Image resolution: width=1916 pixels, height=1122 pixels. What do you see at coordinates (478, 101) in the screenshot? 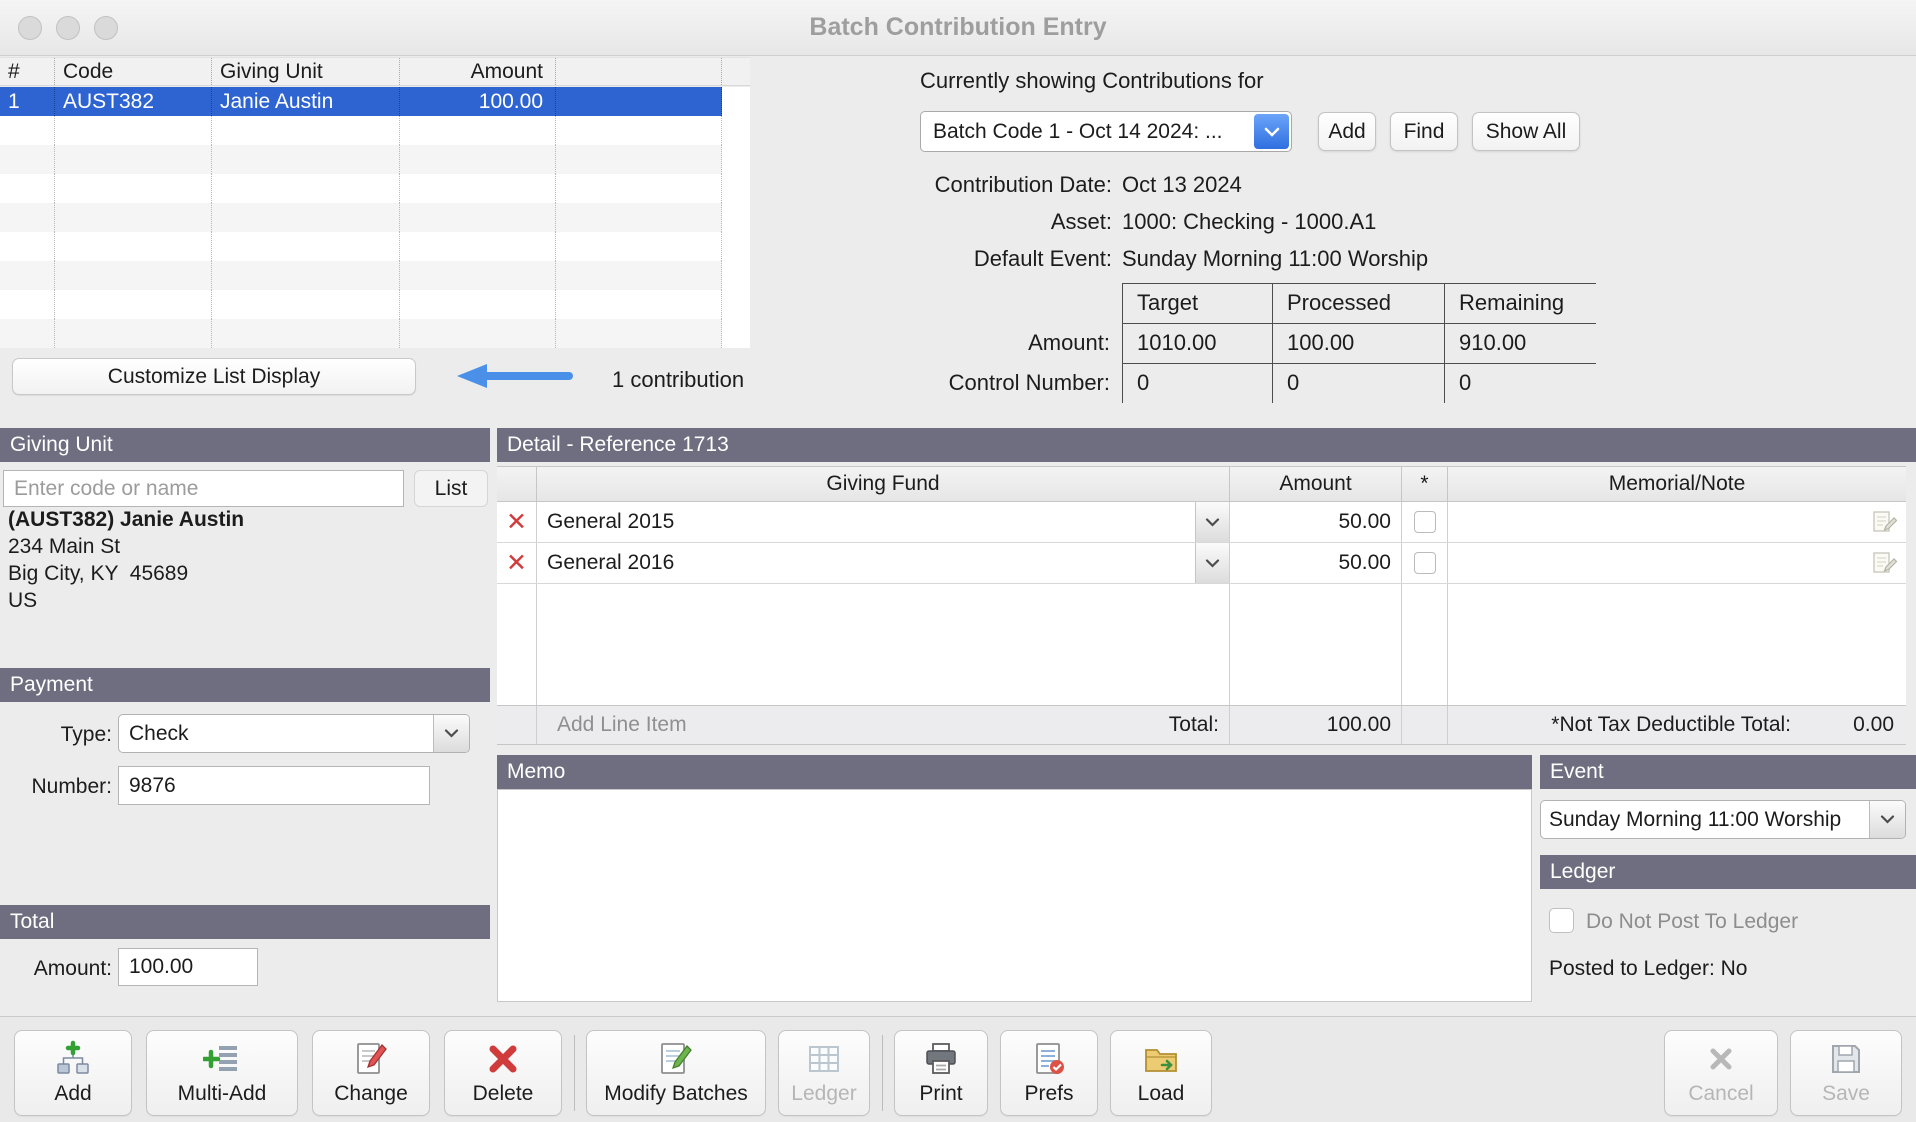
I see `cell-amount: 100.00` at bounding box center [478, 101].